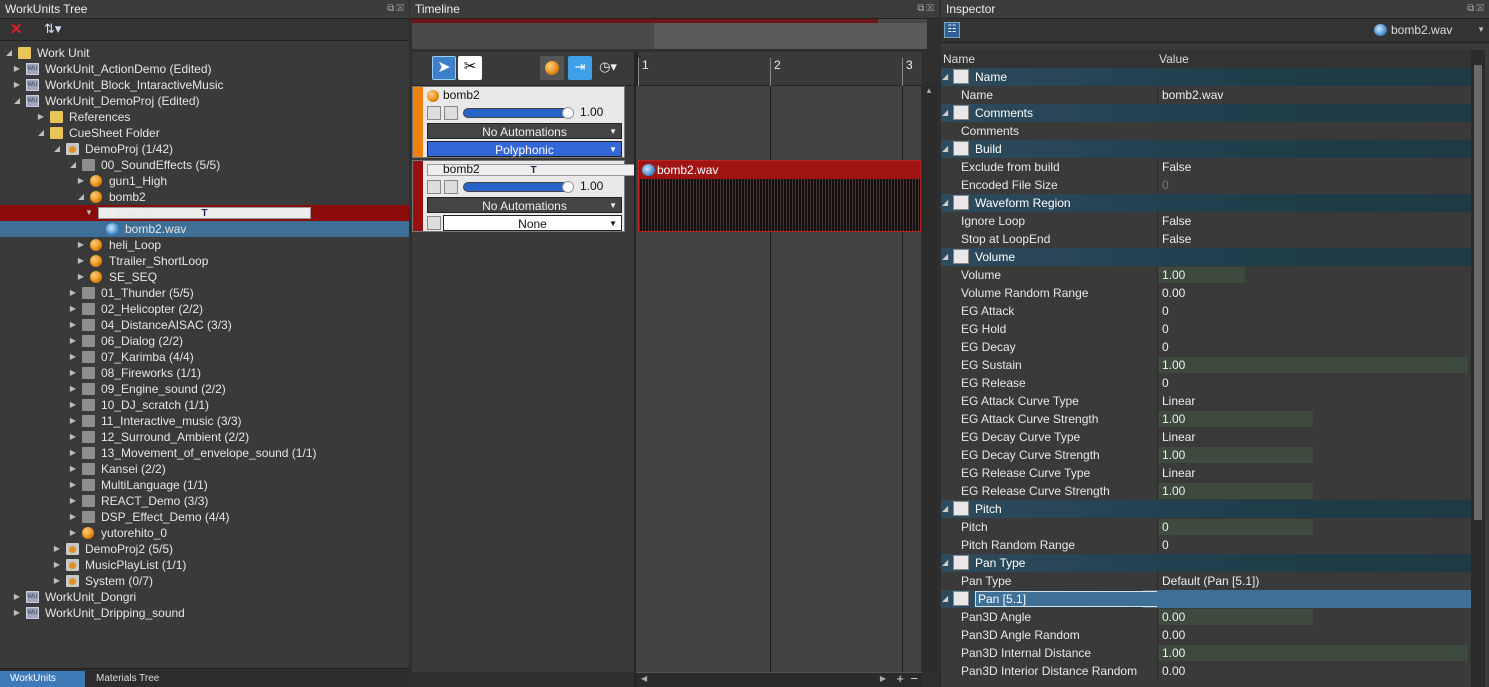 This screenshot has height=687, width=1489. I want to click on property-row: EG Release Curve Strength 1.00, so click(1206, 491).